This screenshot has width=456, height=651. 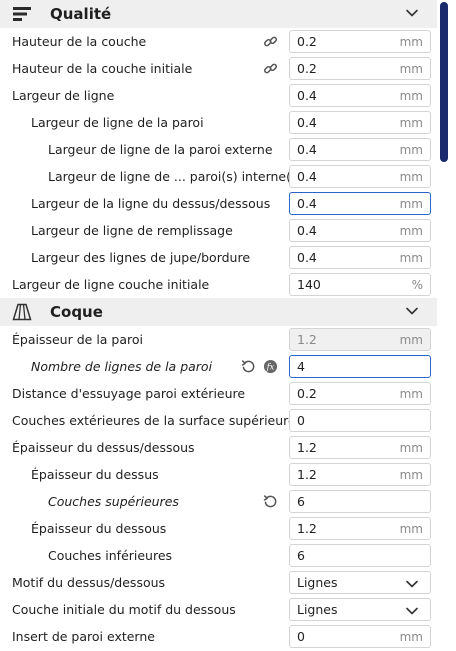 I want to click on setting-row: Épaisseur du dessous 1.2 mm, so click(x=218, y=528).